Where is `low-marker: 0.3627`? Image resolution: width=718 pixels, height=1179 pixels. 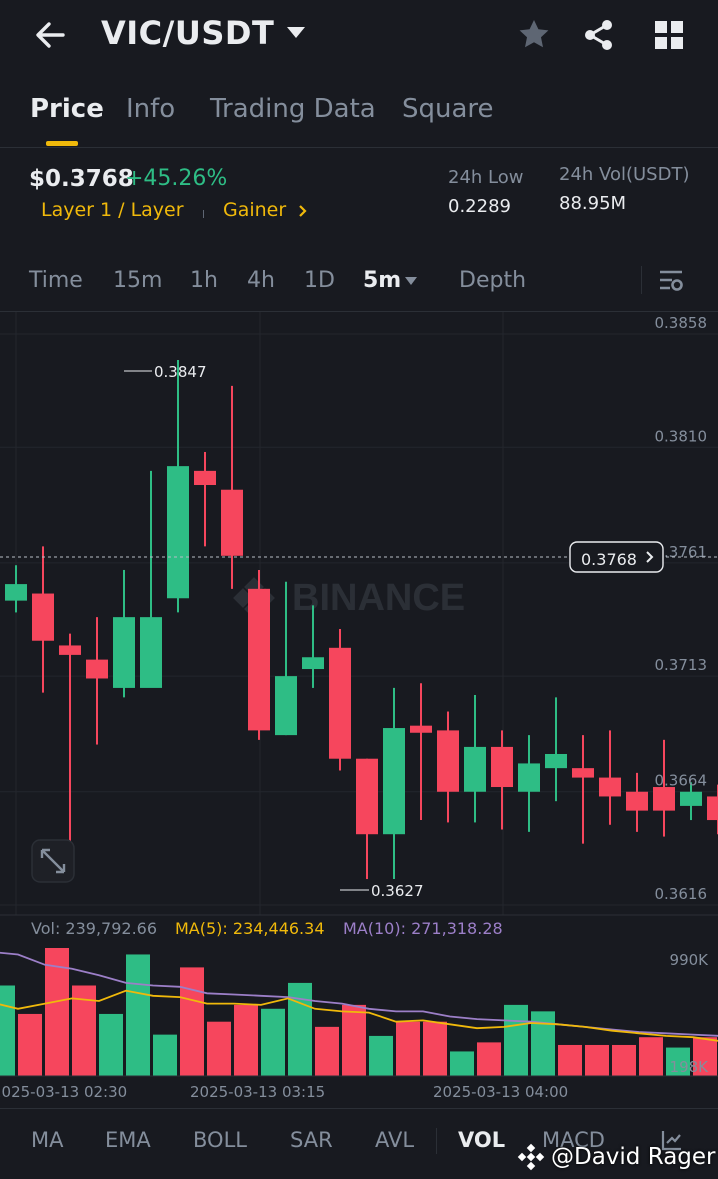
low-marker: 0.3627 is located at coordinates (382, 891).